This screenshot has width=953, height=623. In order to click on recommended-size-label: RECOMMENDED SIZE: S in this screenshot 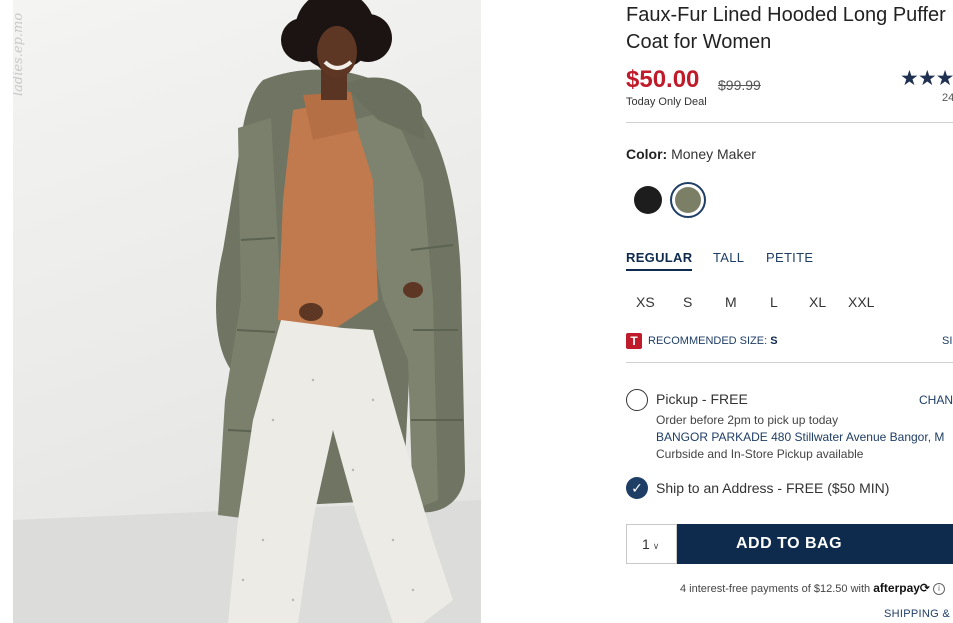, I will do `click(713, 341)`.